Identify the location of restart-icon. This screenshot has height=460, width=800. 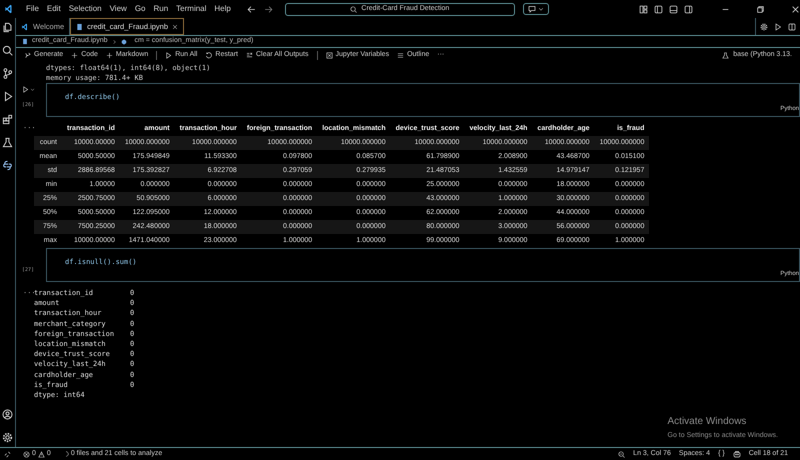
(208, 55).